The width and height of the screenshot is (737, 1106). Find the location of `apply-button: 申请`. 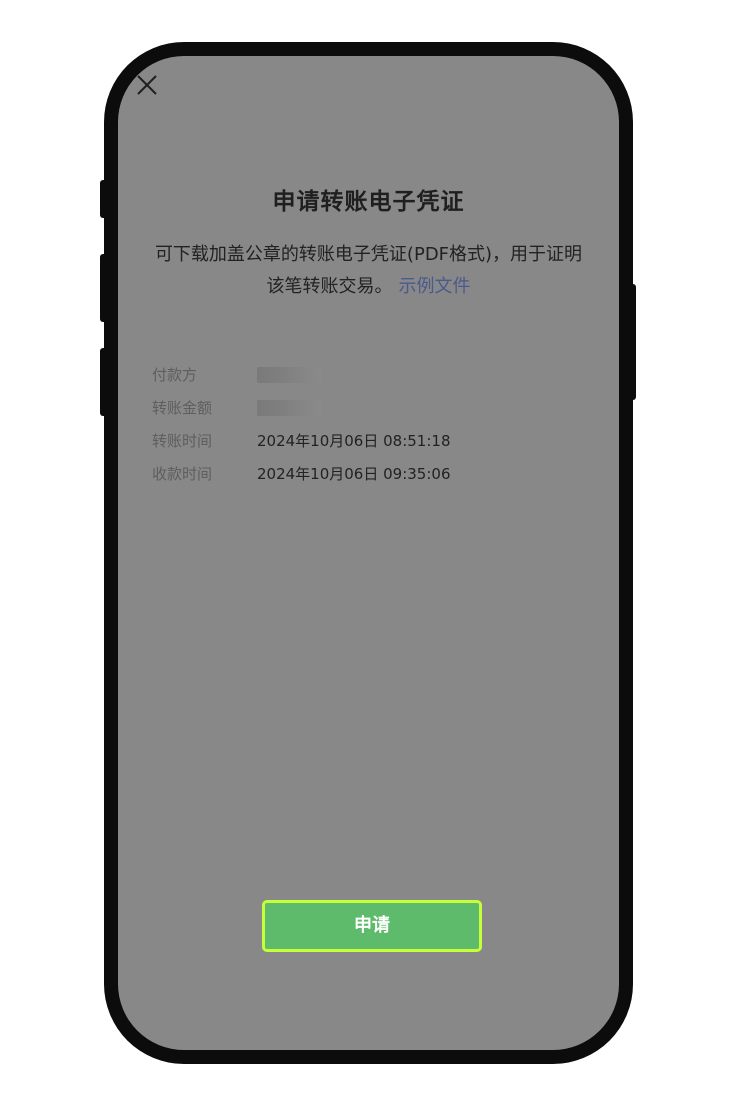

apply-button: 申请 is located at coordinates (372, 926).